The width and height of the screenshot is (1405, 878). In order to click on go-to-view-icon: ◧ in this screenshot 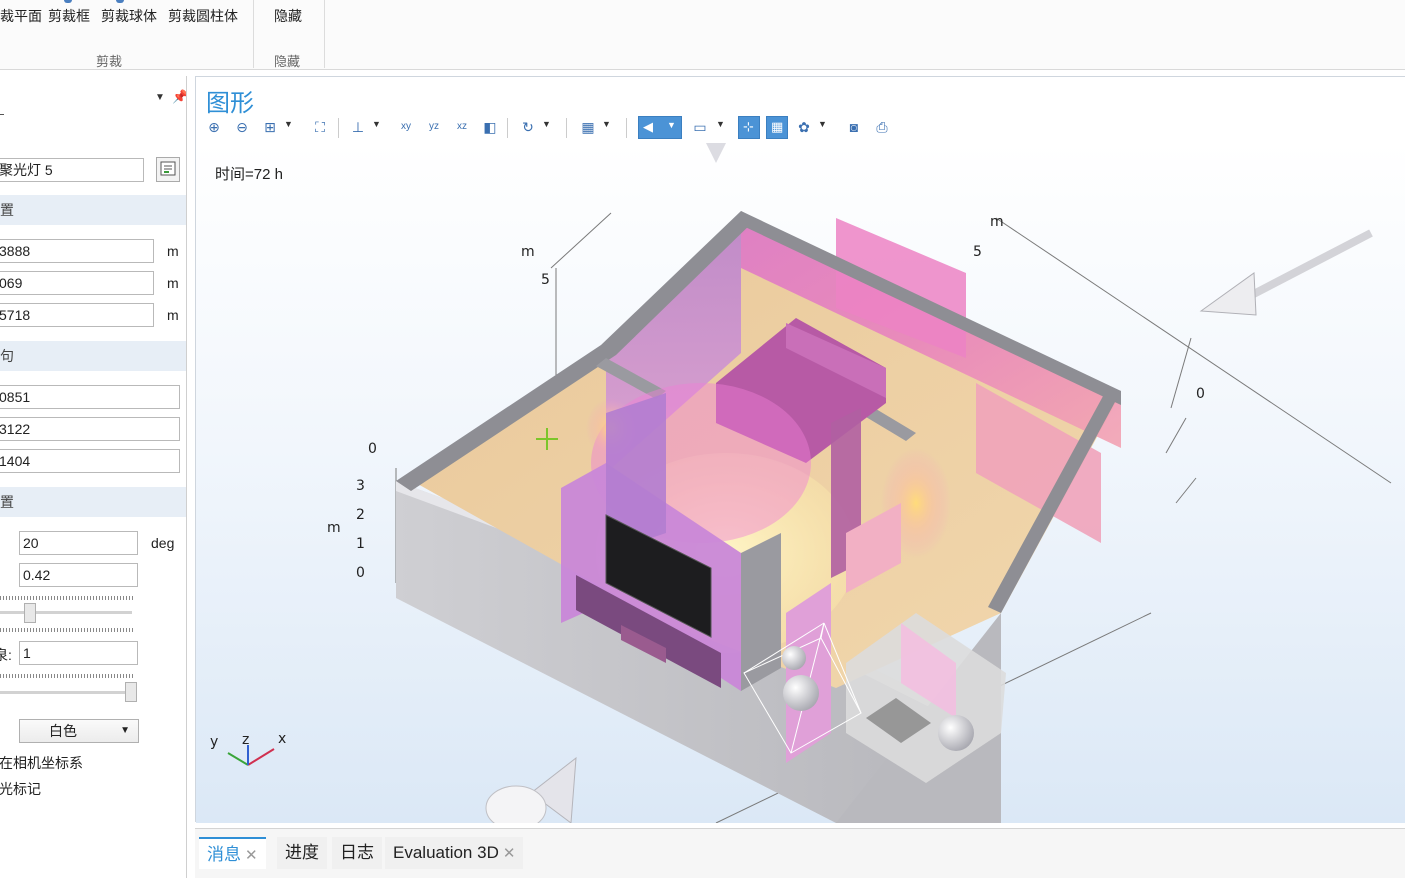, I will do `click(490, 127)`.